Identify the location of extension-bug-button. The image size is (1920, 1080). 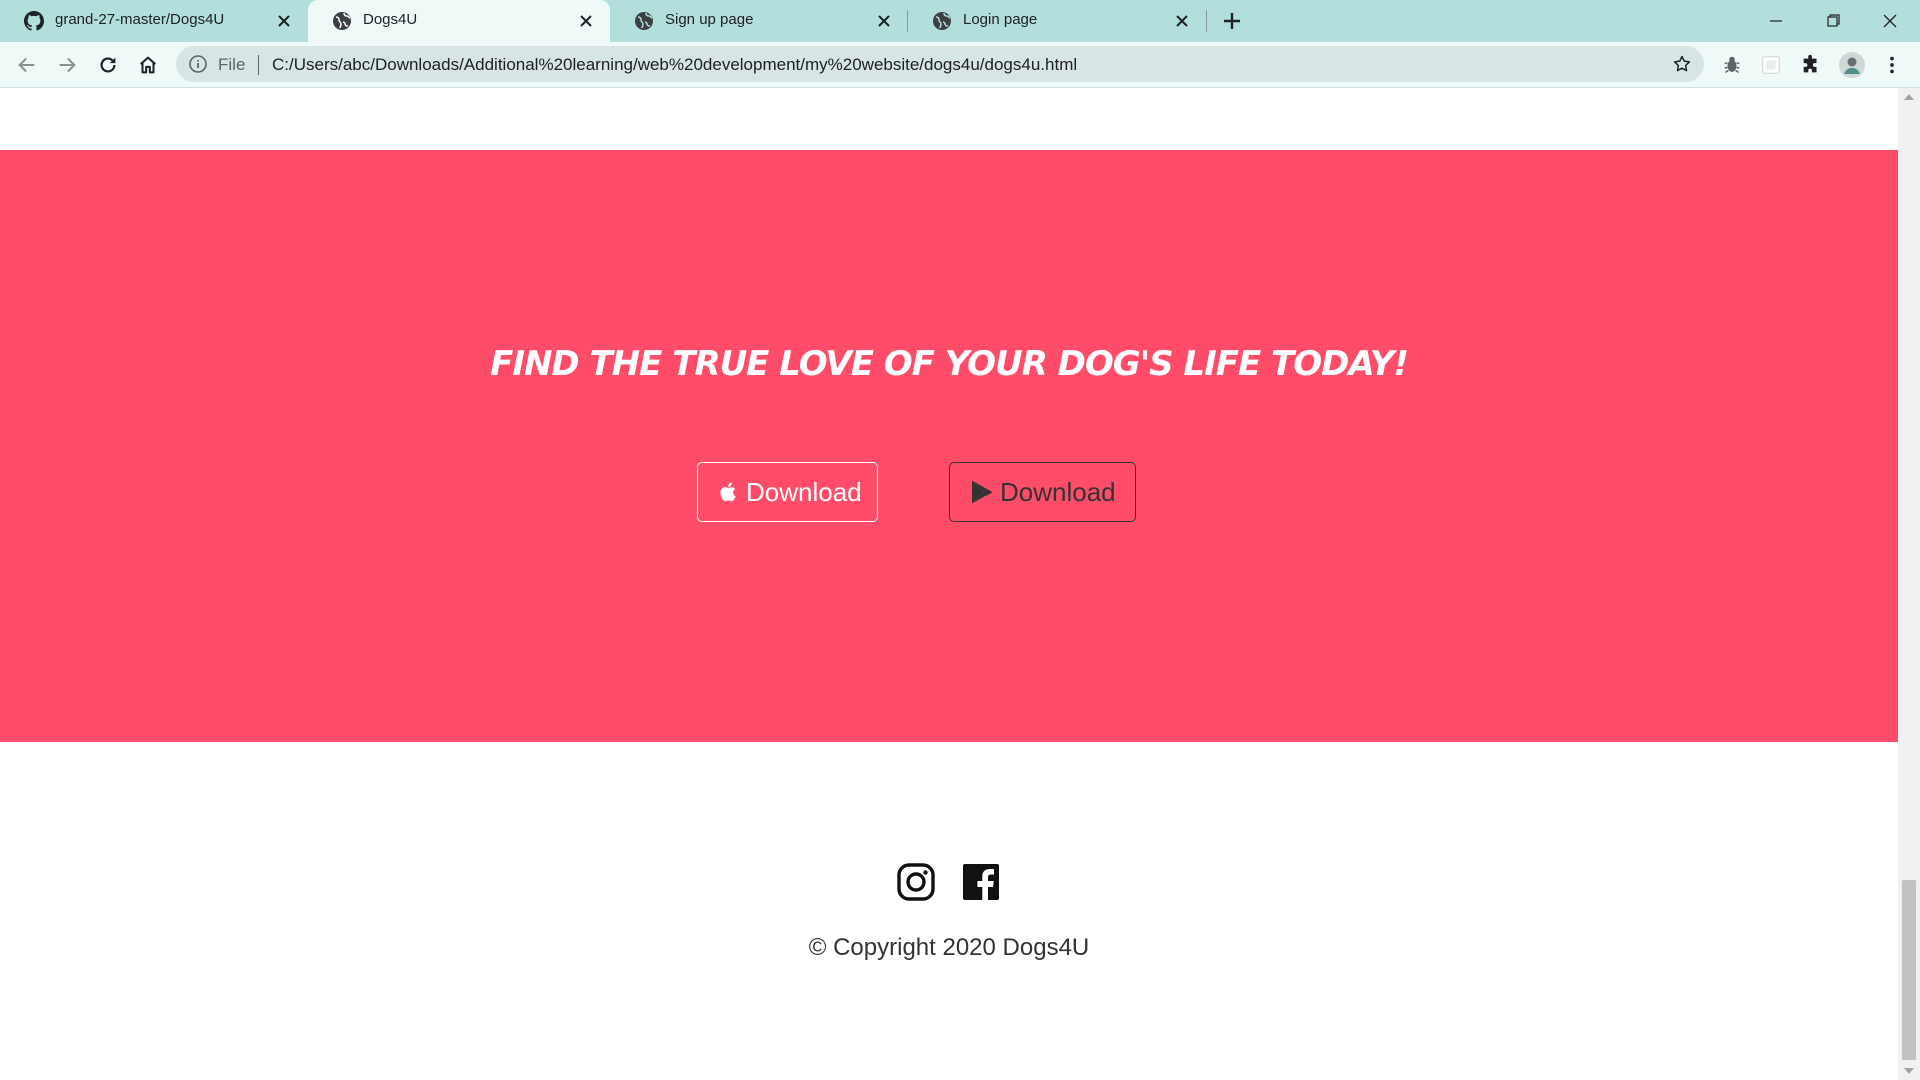
(1732, 65).